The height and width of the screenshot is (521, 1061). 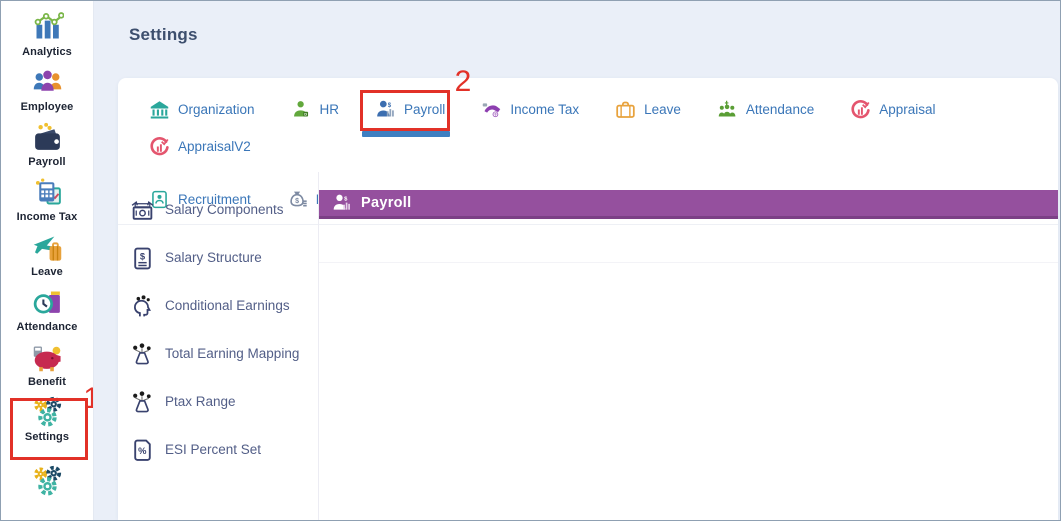 I want to click on tab-label: Organization, so click(x=216, y=109).